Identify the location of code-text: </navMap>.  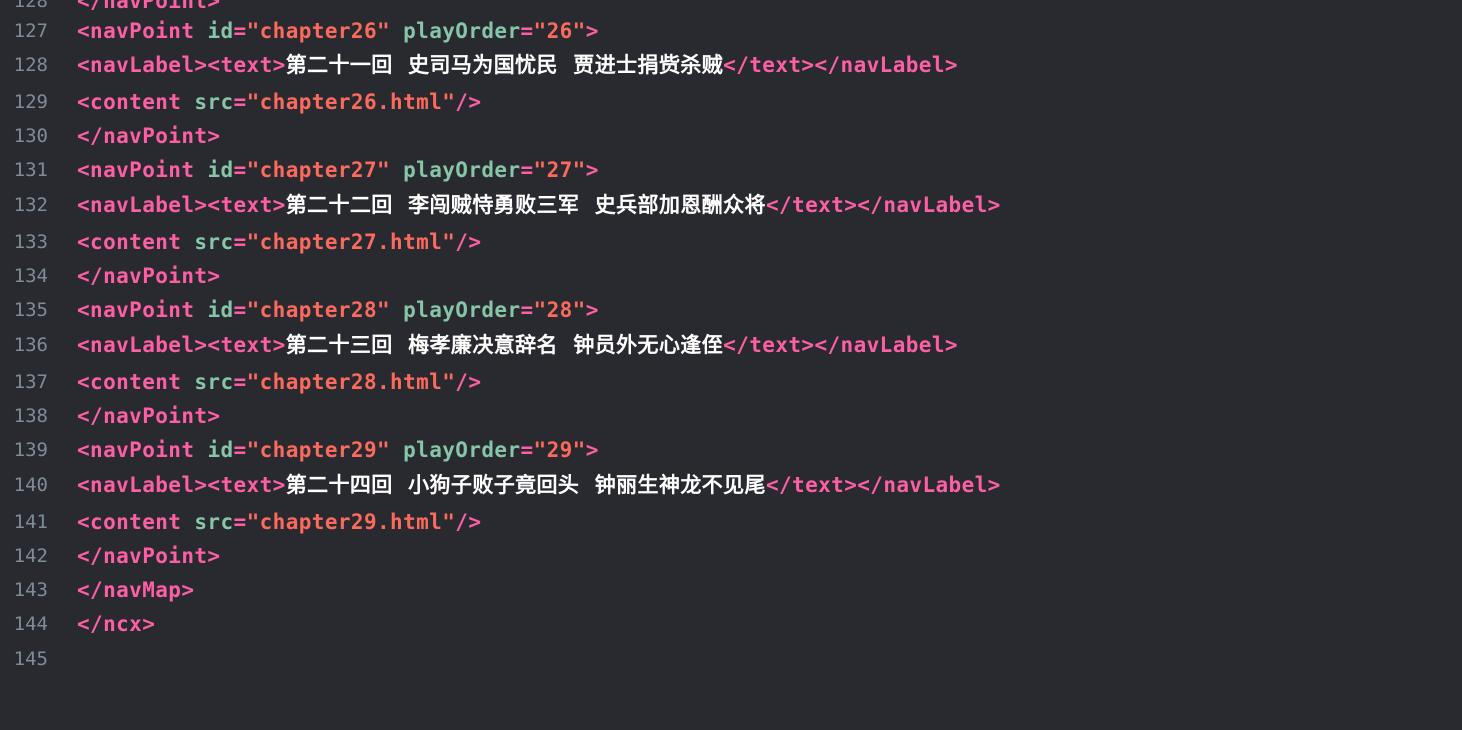
(135, 590).